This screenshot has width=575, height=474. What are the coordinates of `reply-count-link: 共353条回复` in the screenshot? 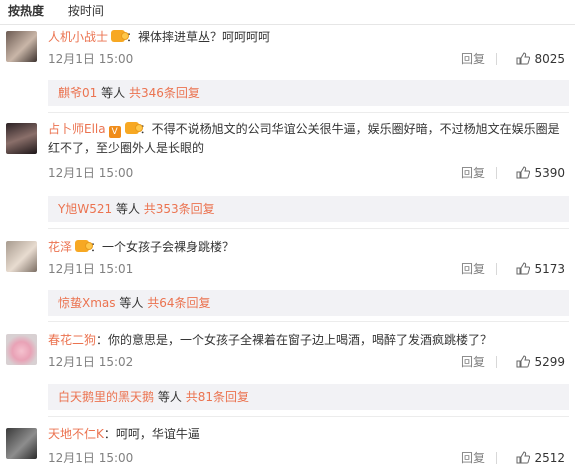 It's located at (179, 209).